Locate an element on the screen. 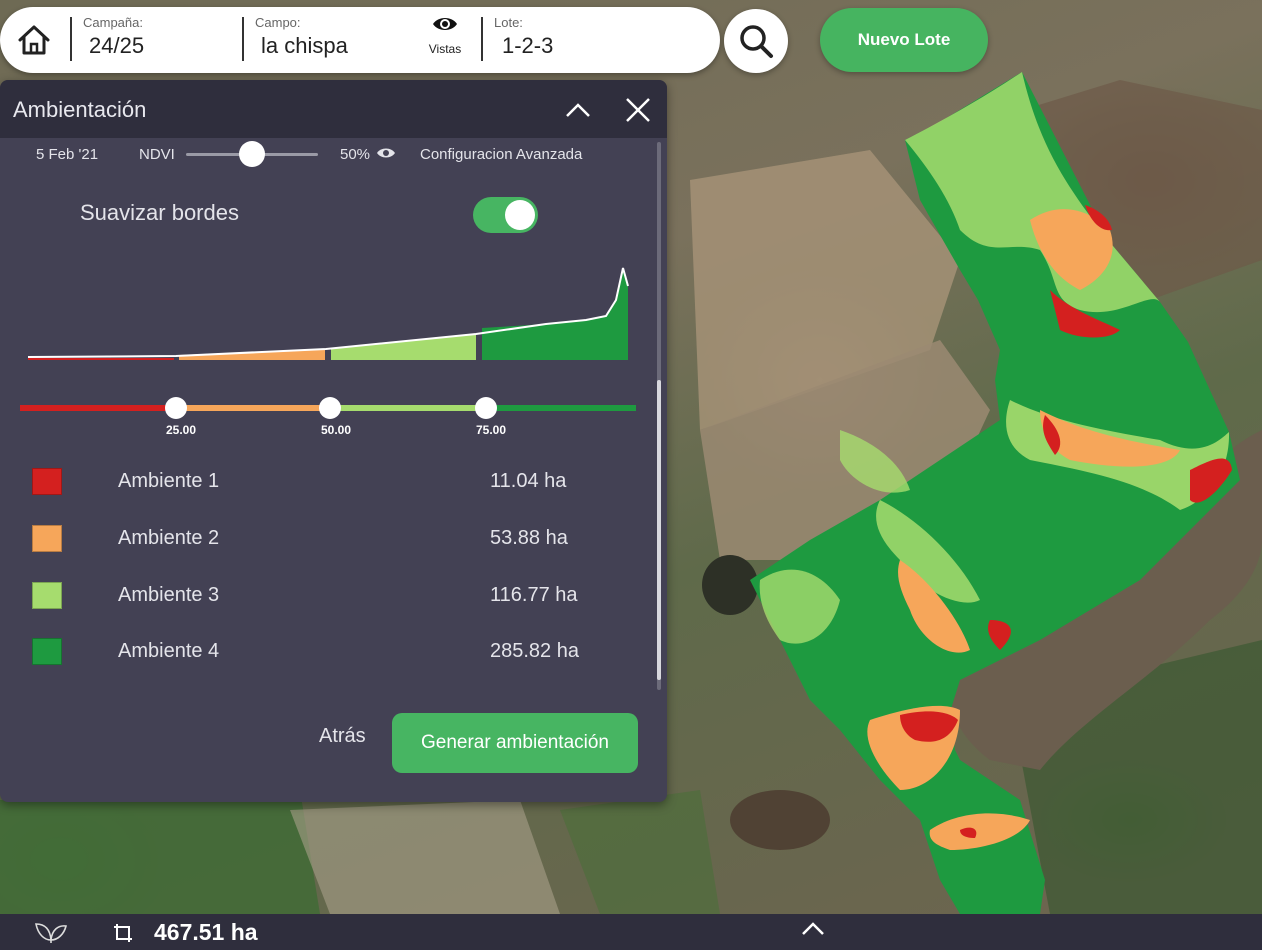 This screenshot has width=1262, height=950. search-icon is located at coordinates (756, 41).